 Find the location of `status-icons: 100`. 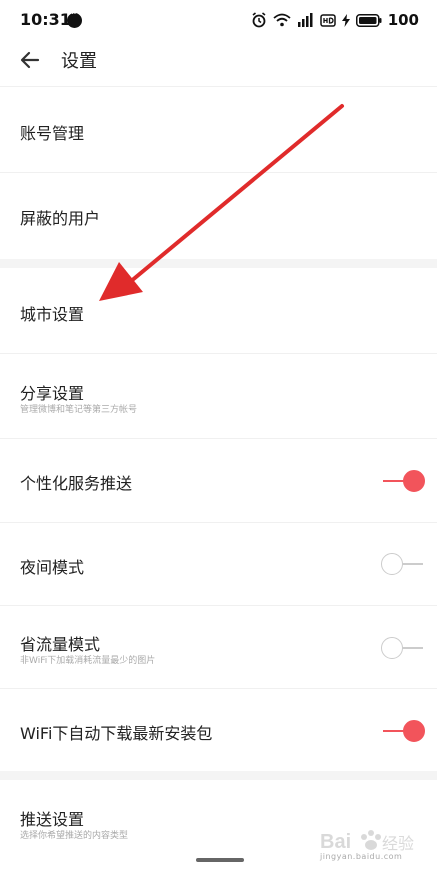

status-icons: 100 is located at coordinates (335, 20).